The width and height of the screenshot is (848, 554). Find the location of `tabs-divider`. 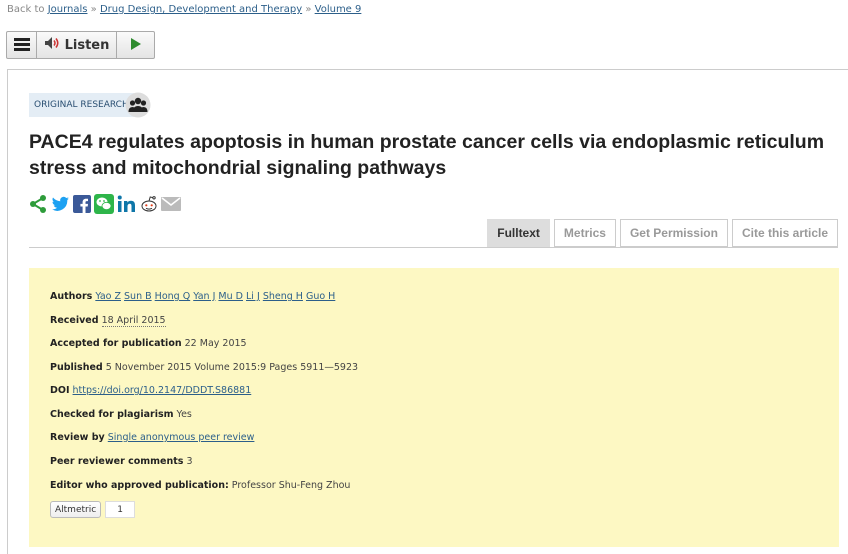

tabs-divider is located at coordinates (433, 247).